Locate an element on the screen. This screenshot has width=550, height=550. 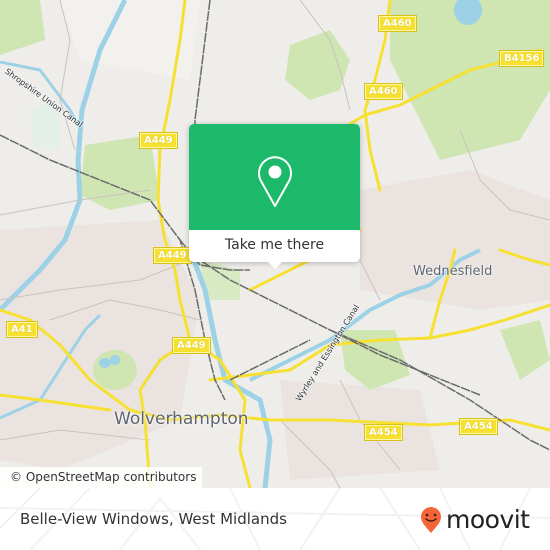
location-popup: Take me there is located at coordinates (274, 196).